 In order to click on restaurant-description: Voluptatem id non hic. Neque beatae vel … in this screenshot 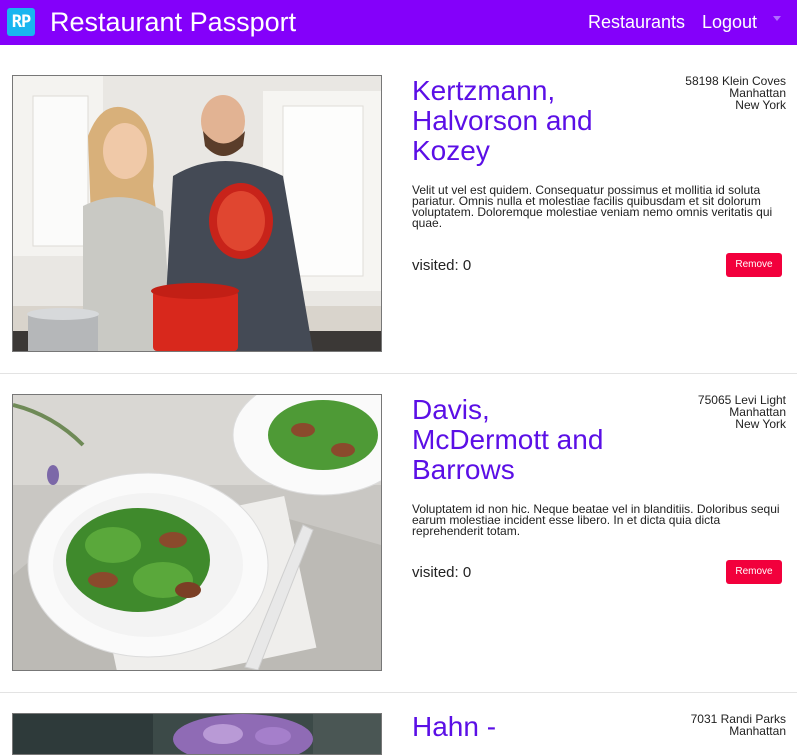, I will do `click(596, 520)`.